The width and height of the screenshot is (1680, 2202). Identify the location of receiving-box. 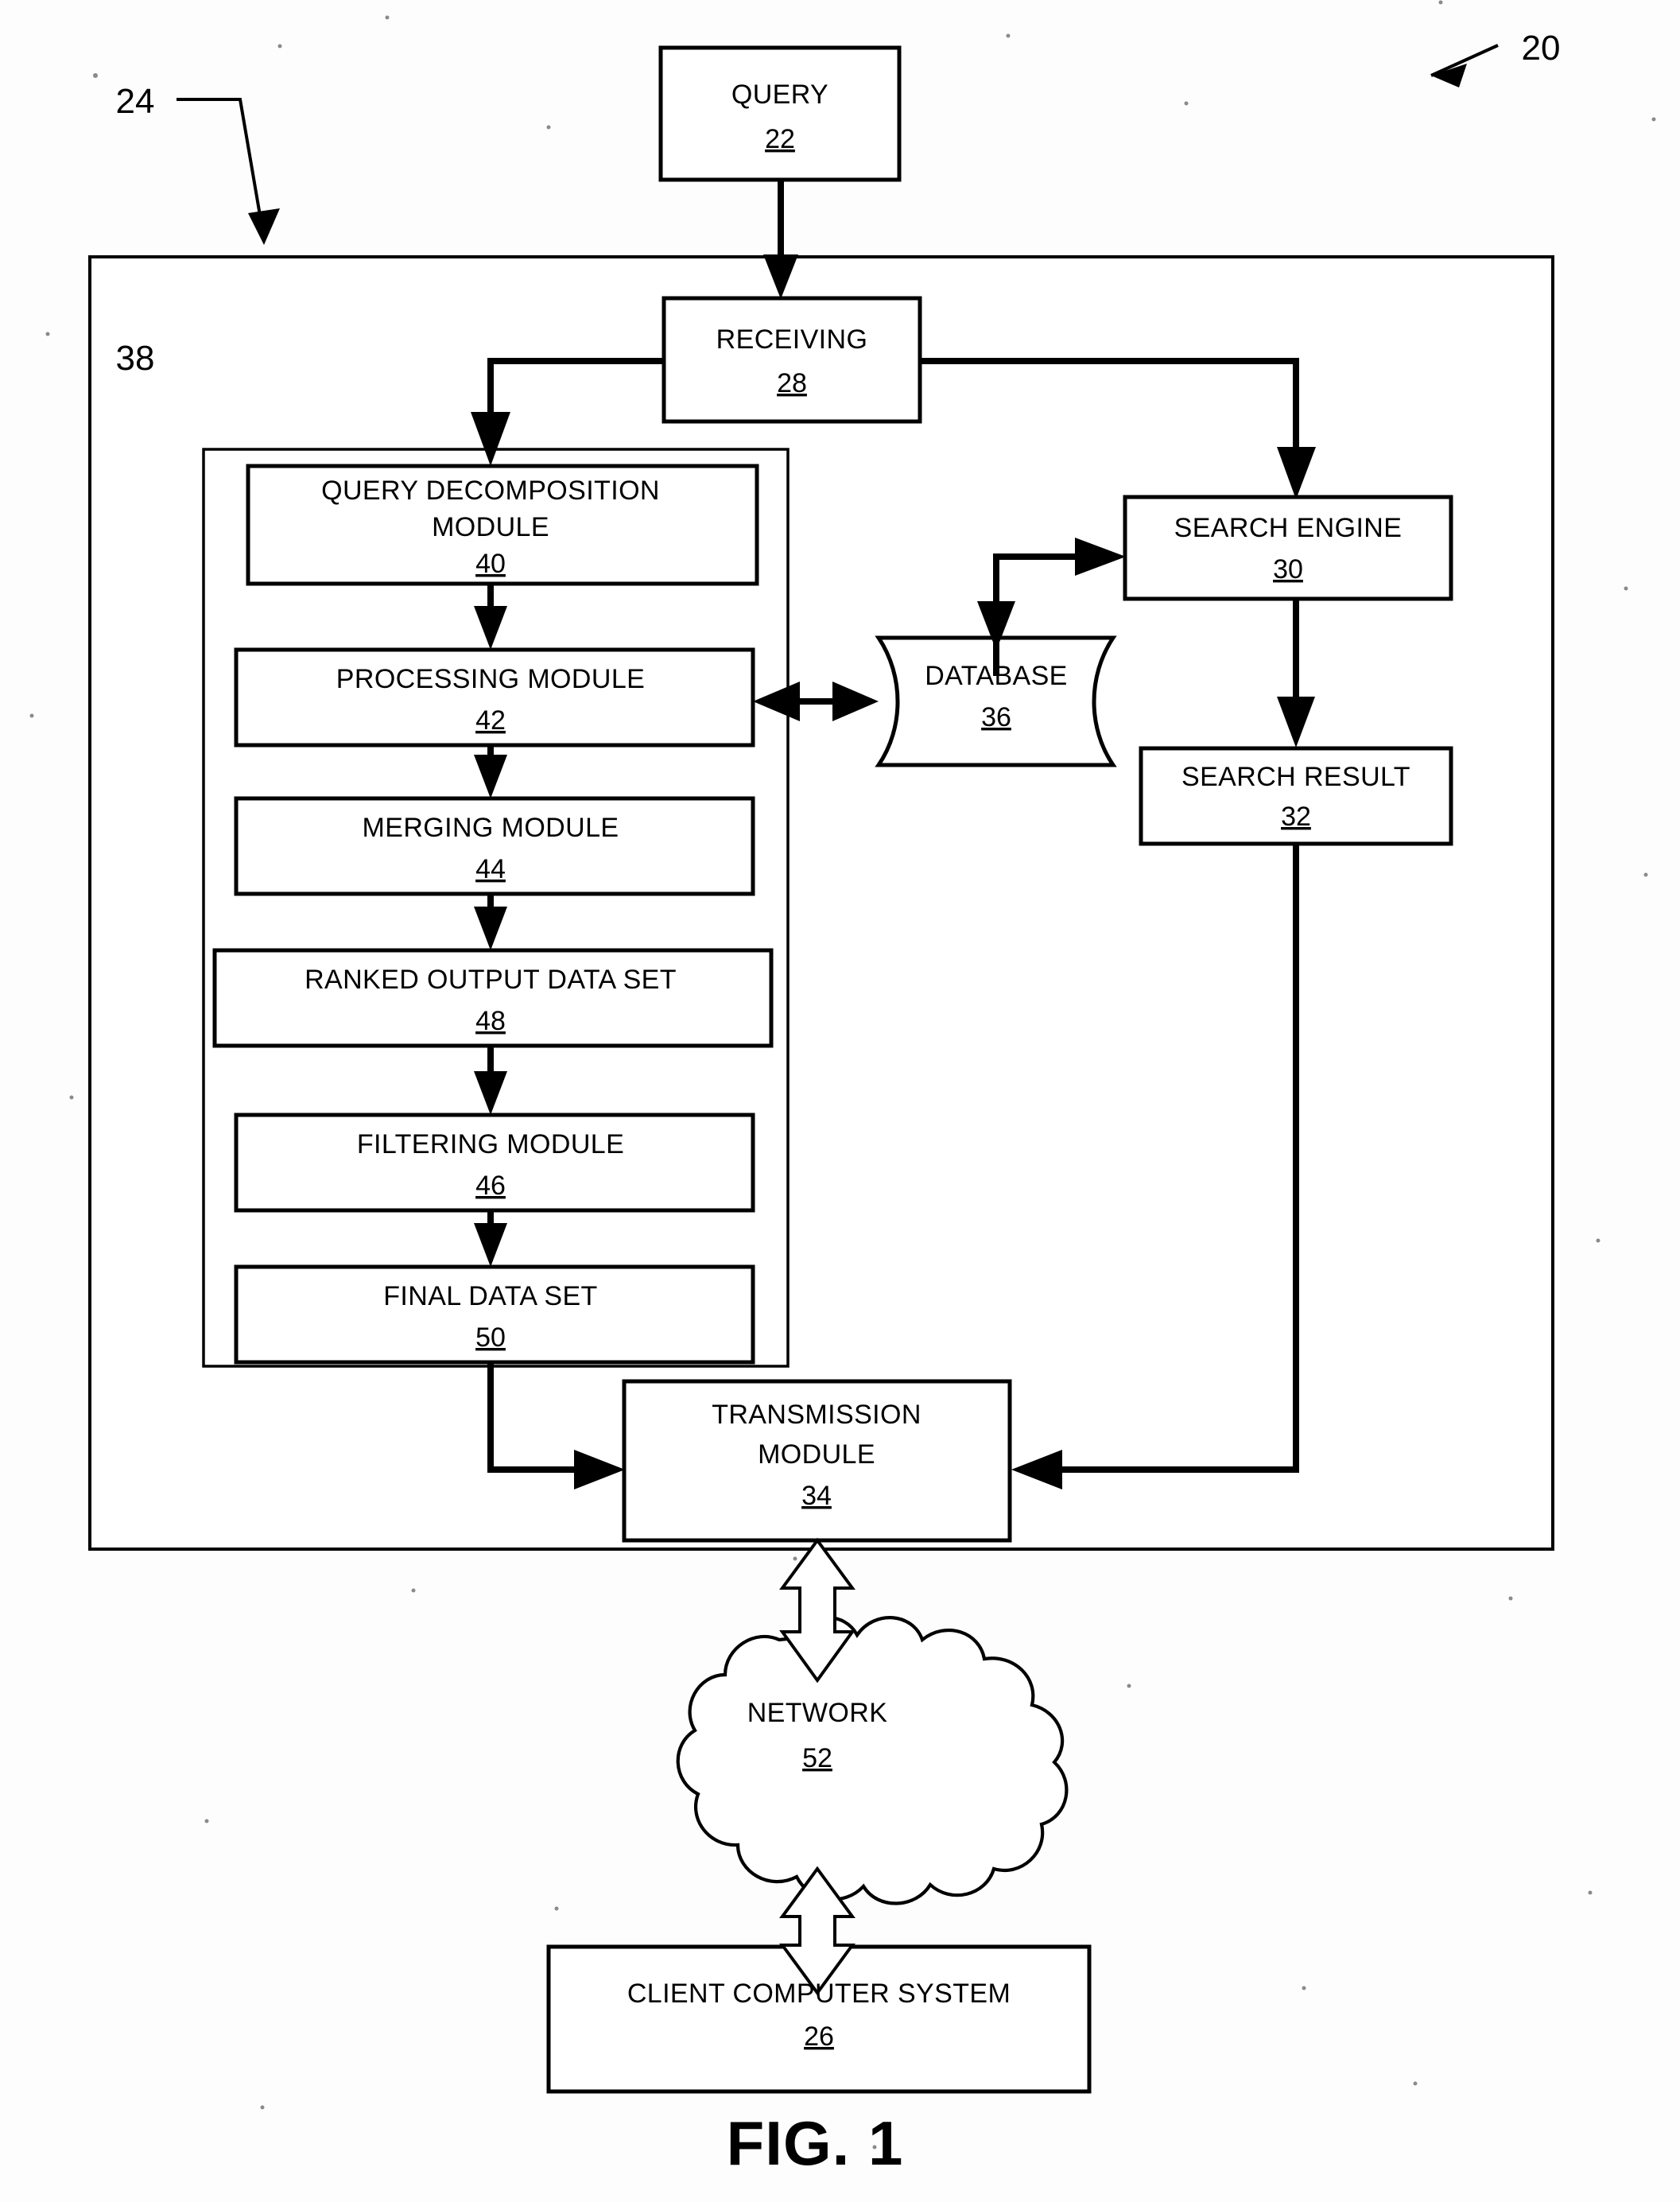
(792, 360).